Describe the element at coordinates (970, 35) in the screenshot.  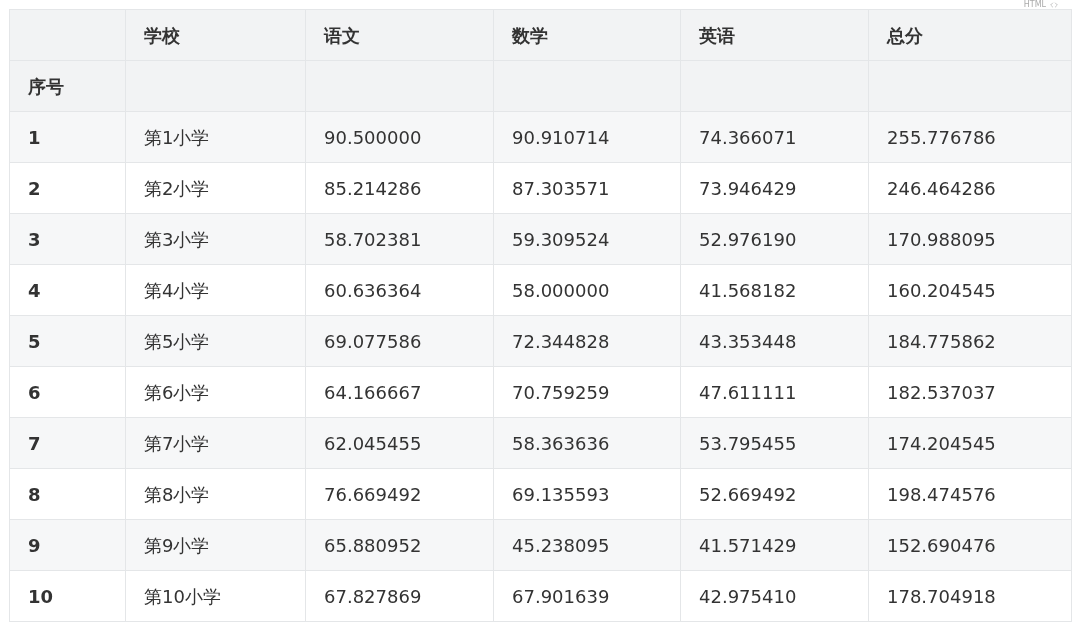
I see `column-header: 总分` at that location.